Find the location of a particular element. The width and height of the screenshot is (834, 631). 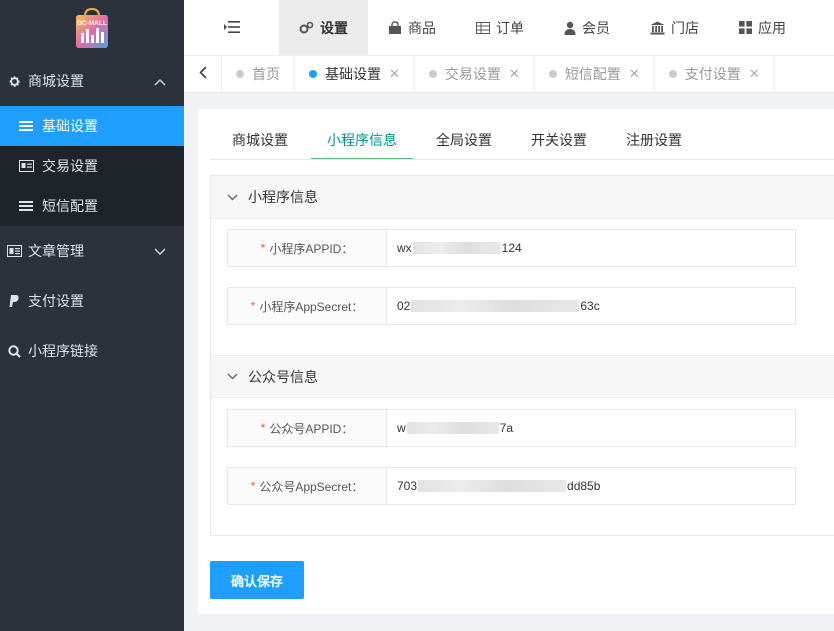

field-row-miniprogram-appsecret: * 小程序AppSecret： 02 63c is located at coordinates (511, 306).